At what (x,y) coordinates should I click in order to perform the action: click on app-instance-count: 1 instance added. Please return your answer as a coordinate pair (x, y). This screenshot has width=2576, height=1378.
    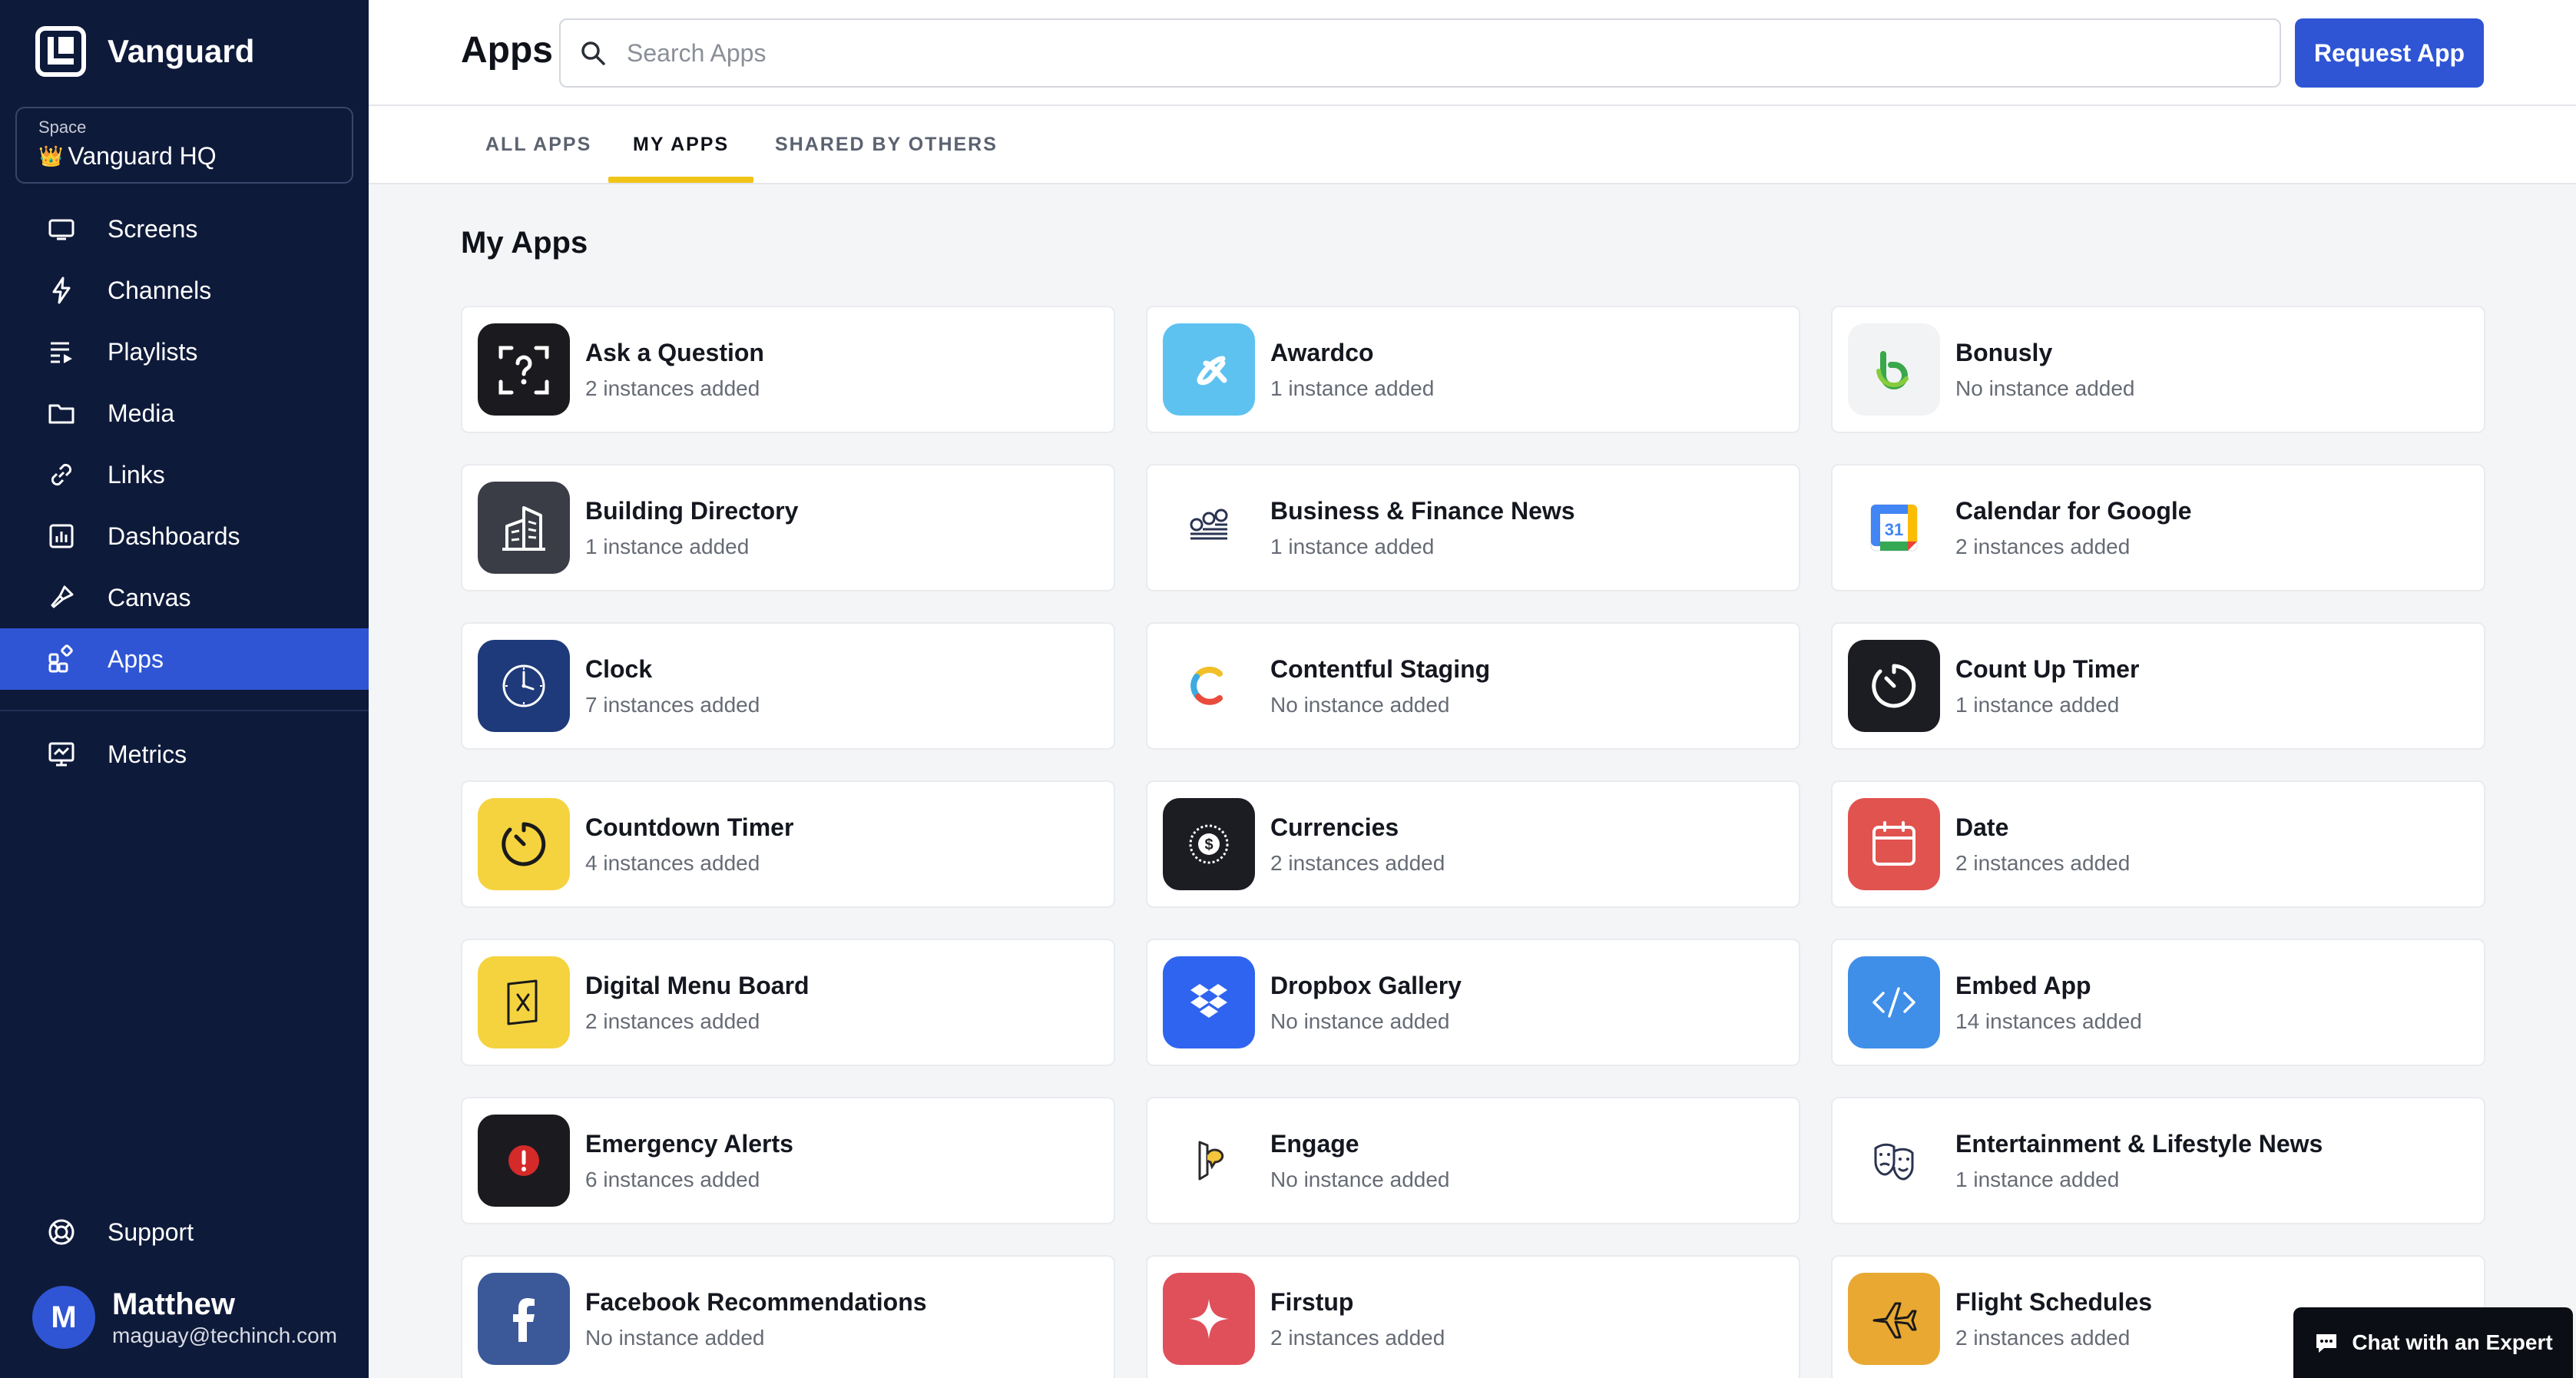
    Looking at the image, I should click on (667, 546).